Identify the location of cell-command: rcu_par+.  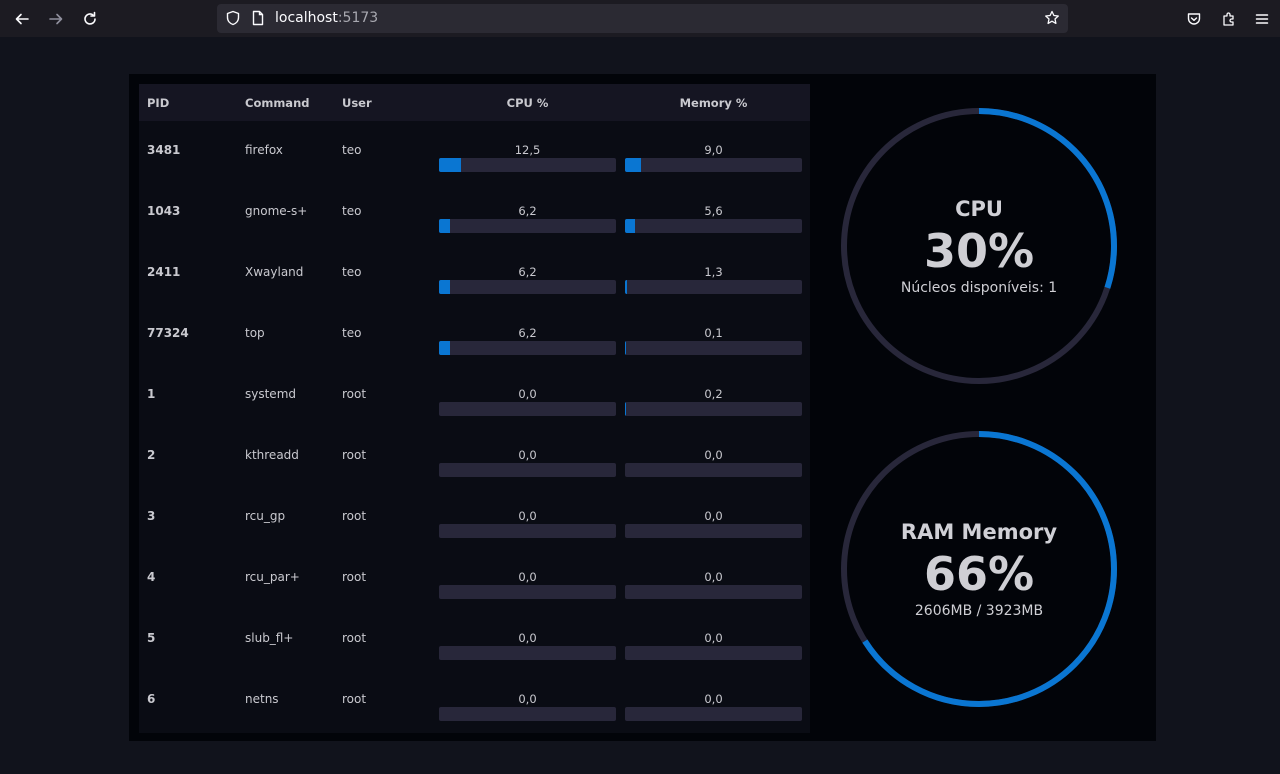
(272, 577).